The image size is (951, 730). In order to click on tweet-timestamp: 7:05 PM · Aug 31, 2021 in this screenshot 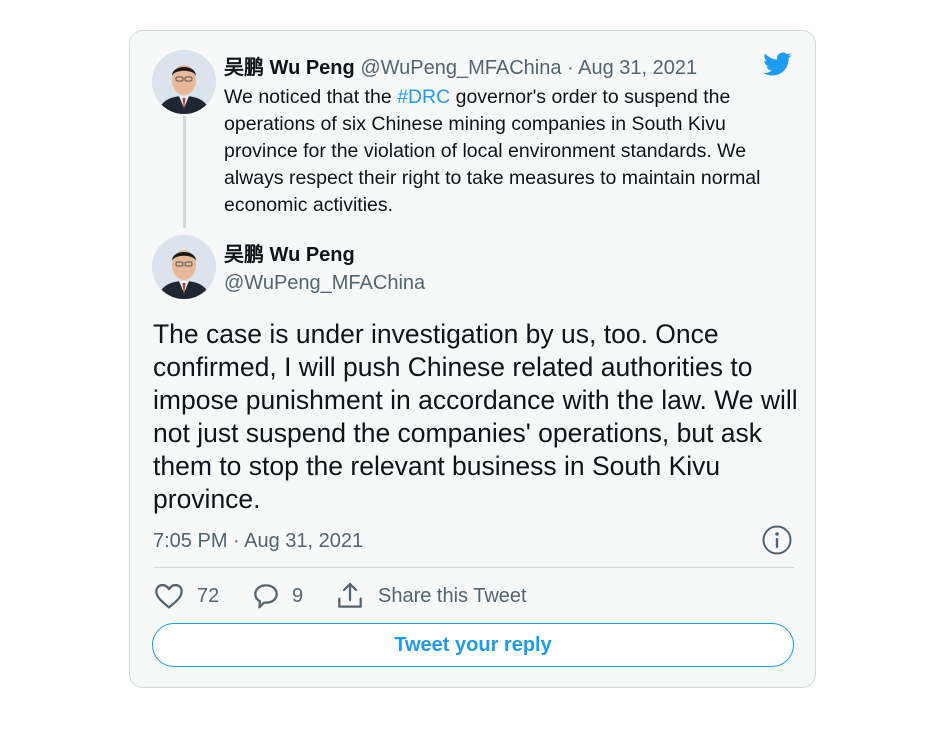, I will do `click(258, 541)`.